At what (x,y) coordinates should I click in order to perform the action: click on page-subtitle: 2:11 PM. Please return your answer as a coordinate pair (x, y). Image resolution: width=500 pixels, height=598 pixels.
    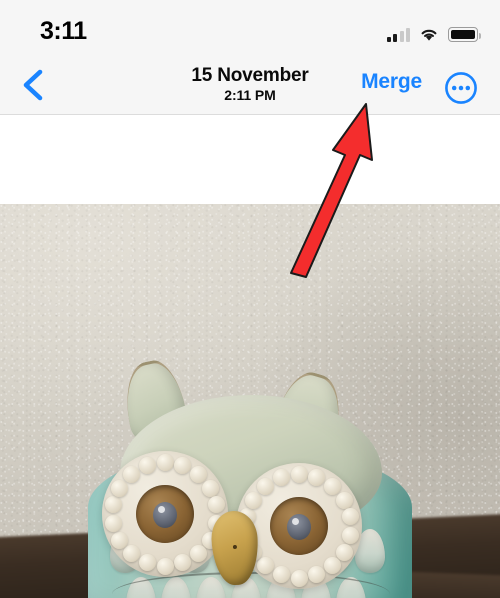
    Looking at the image, I should click on (250, 95).